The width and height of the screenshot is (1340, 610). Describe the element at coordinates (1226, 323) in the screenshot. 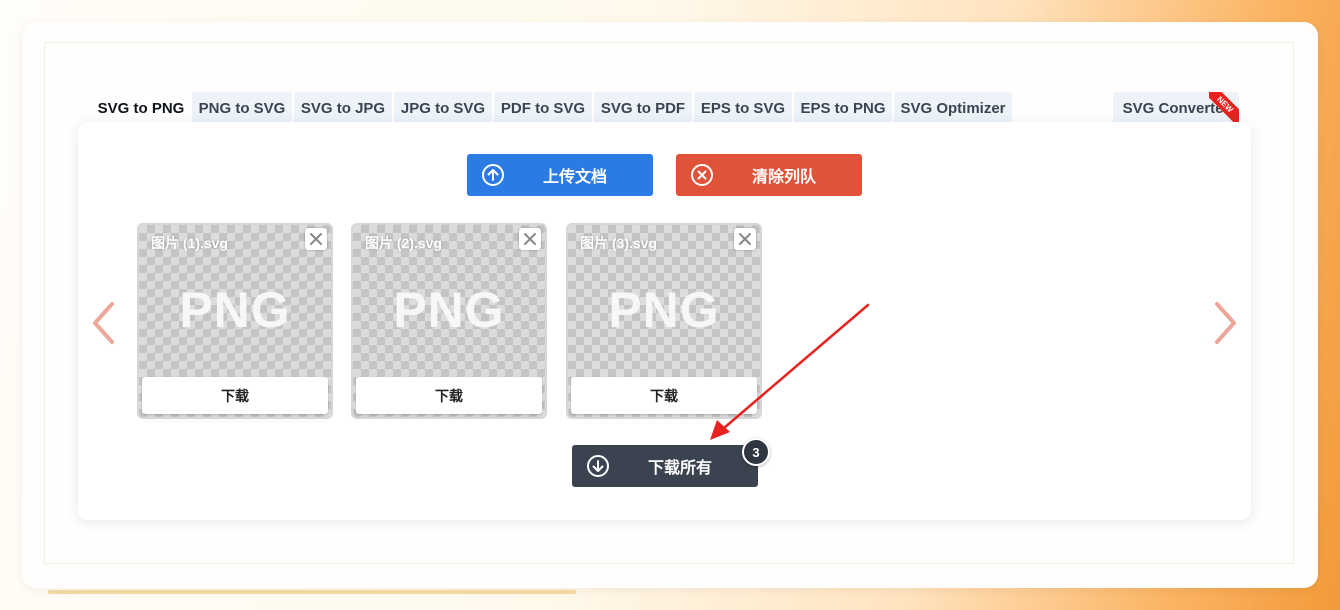

I see `chevron-right-icon` at that location.